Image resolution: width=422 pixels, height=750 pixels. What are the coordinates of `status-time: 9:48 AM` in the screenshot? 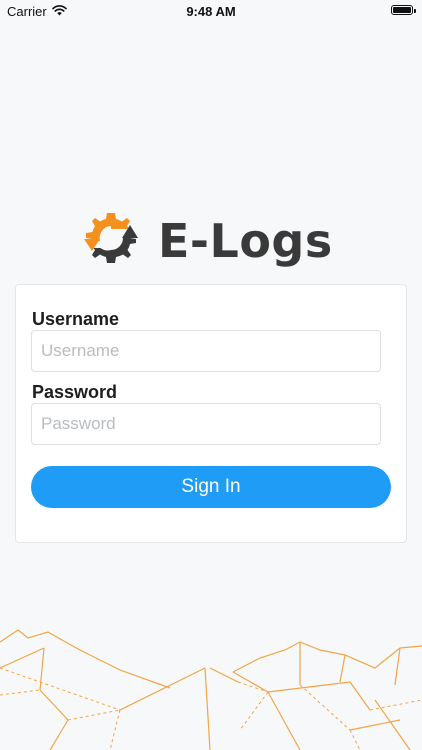 It's located at (211, 11).